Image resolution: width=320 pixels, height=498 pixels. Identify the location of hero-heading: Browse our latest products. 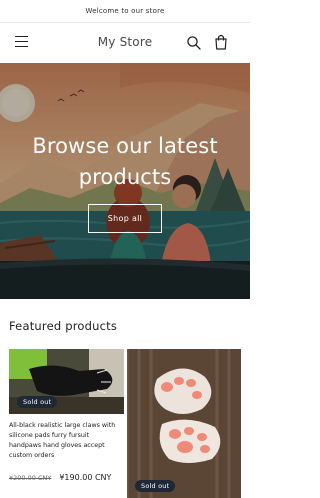
(125, 161).